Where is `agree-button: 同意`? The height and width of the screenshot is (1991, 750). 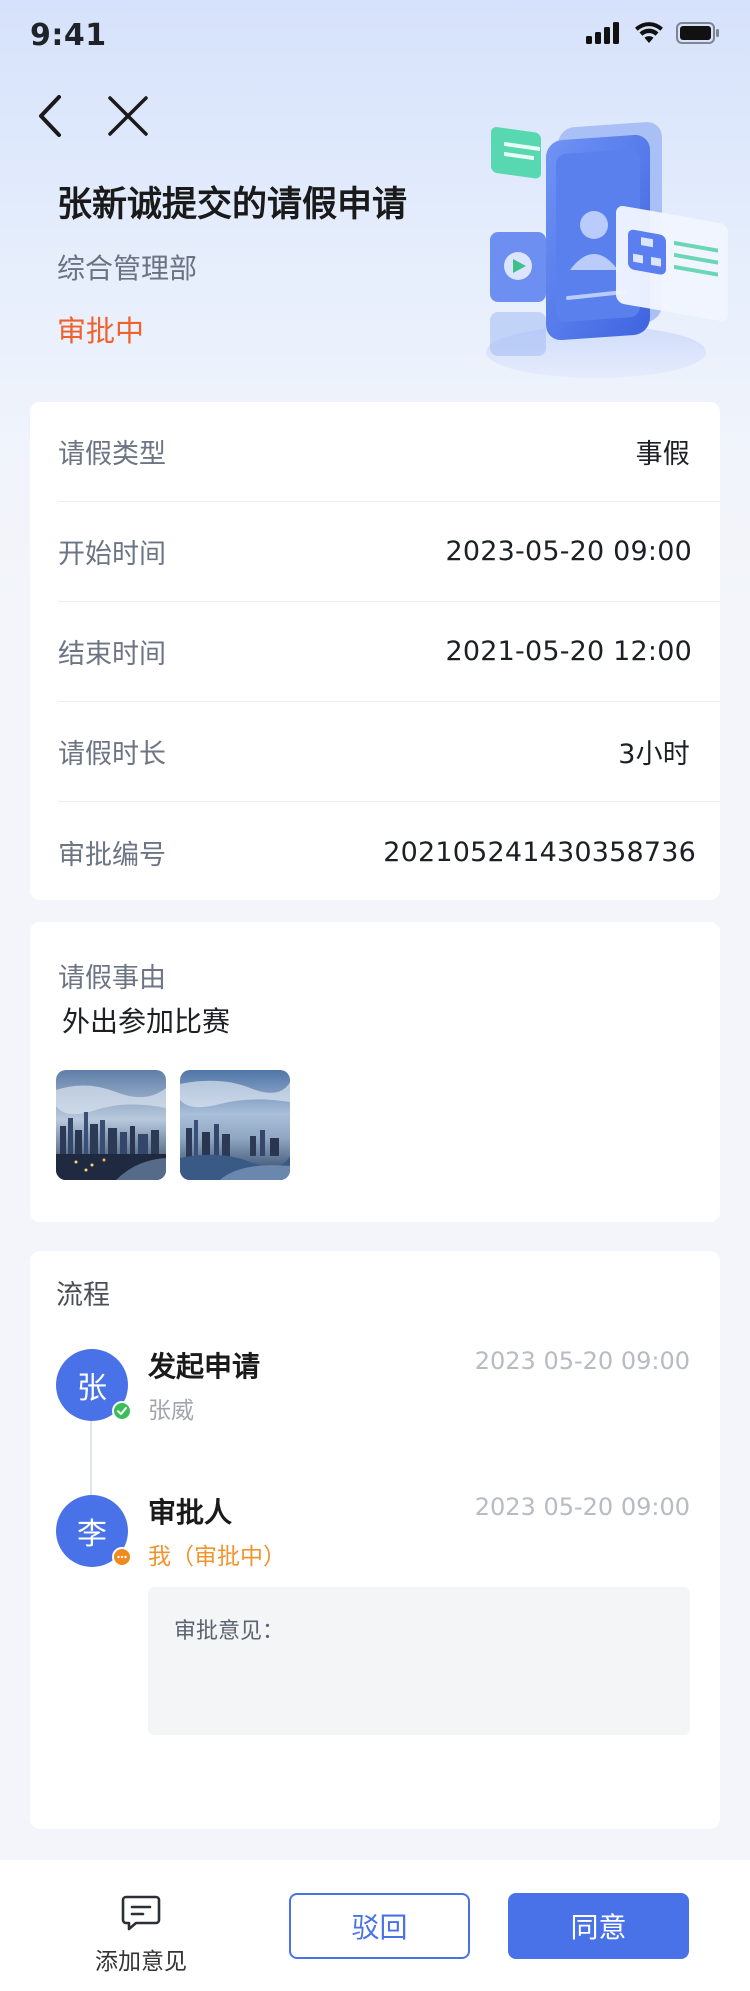 agree-button: 同意 is located at coordinates (598, 1926).